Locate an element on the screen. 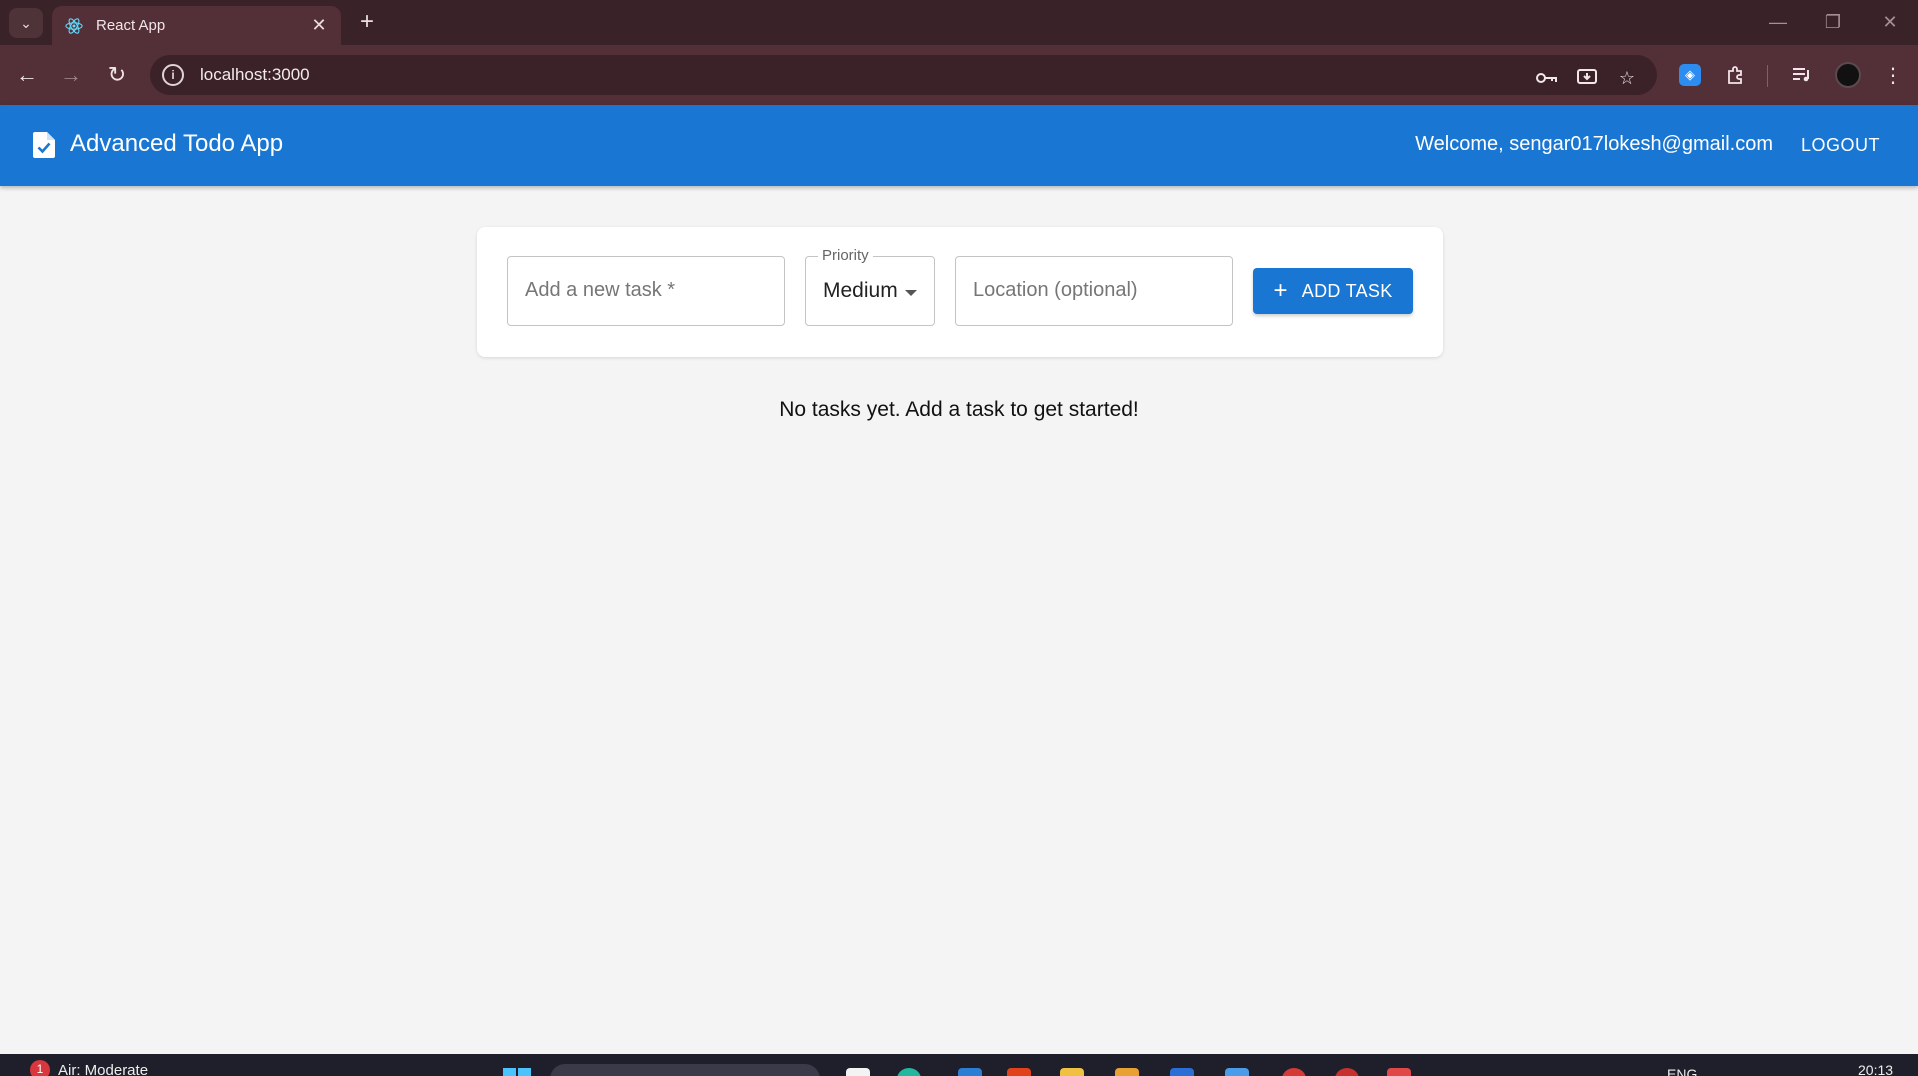 The image size is (1918, 1076). profile-avatar is located at coordinates (1848, 75).